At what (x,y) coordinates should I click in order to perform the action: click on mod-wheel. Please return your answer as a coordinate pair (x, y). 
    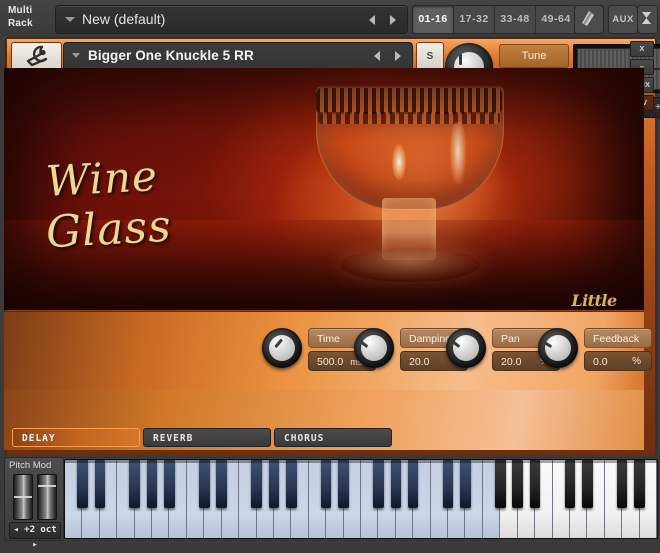
    Looking at the image, I should click on (47, 497).